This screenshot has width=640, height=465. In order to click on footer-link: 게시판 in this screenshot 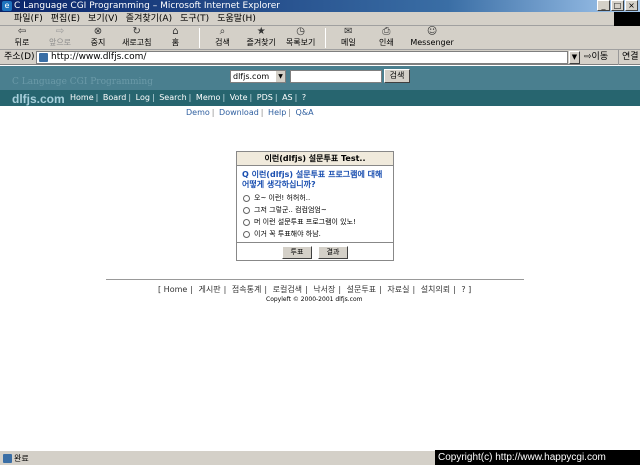, I will do `click(210, 289)`.